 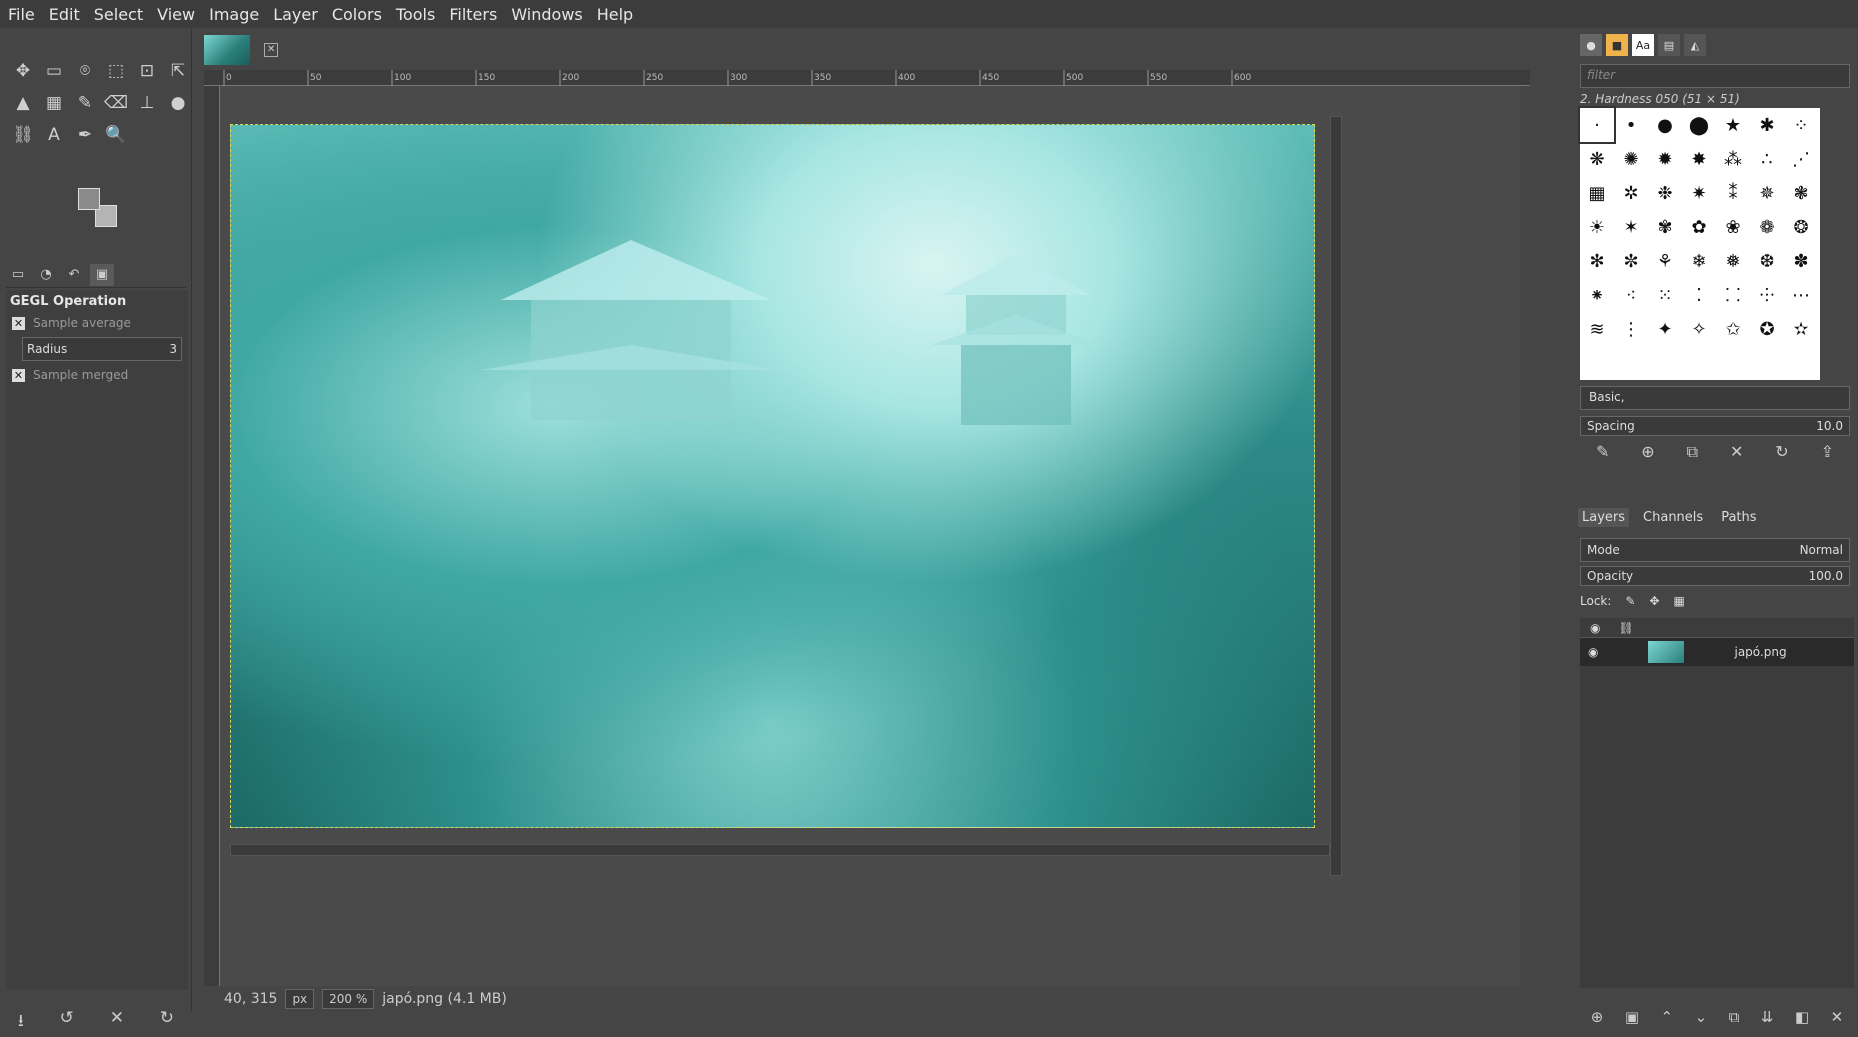 I want to click on brush-swatch: ✫, so click(x=1801, y=329).